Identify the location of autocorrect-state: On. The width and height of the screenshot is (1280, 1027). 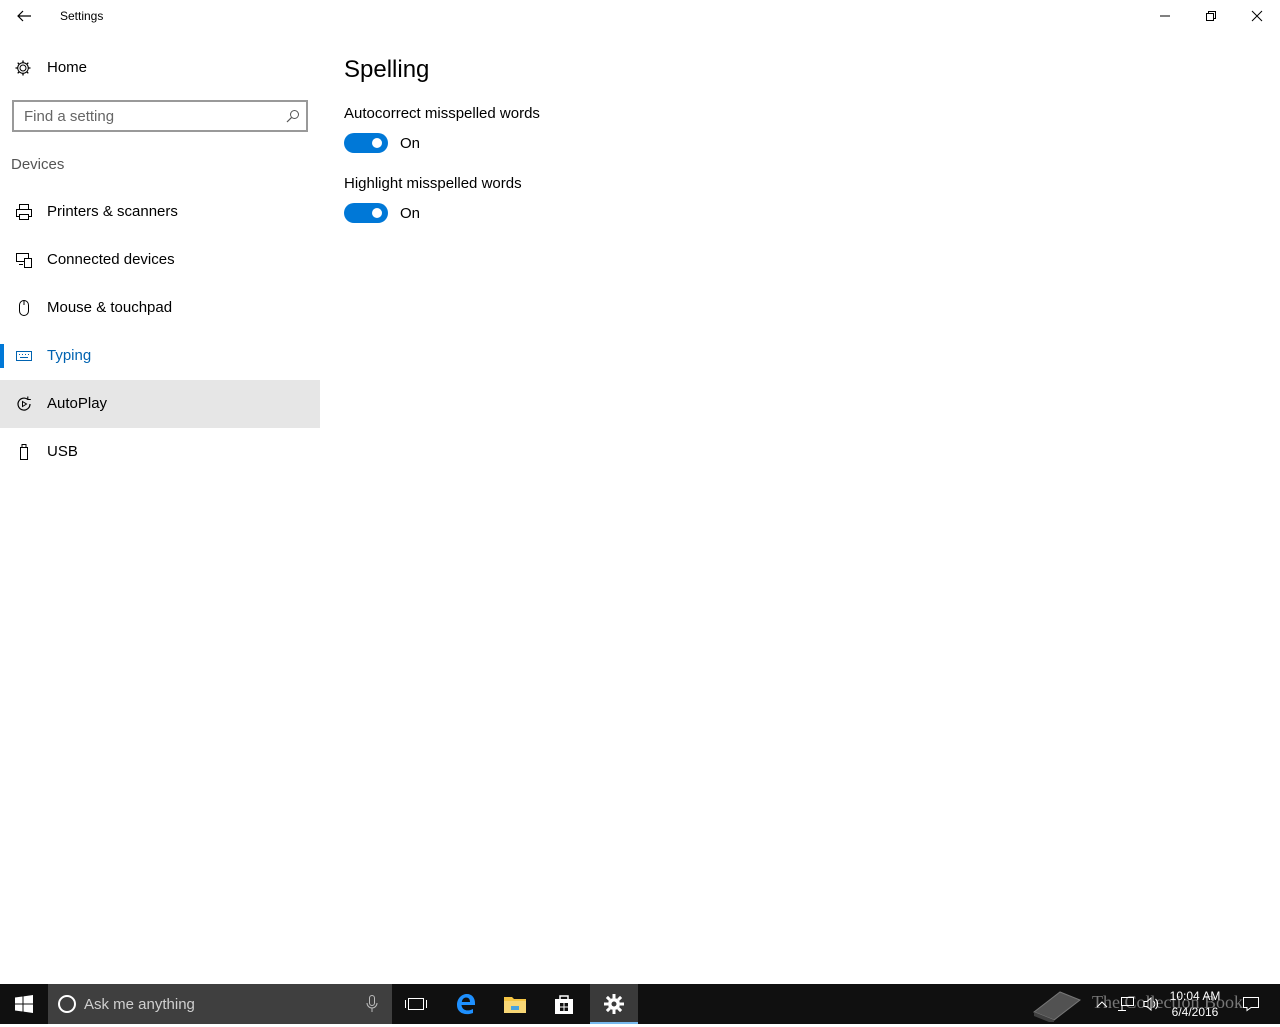
(410, 143).